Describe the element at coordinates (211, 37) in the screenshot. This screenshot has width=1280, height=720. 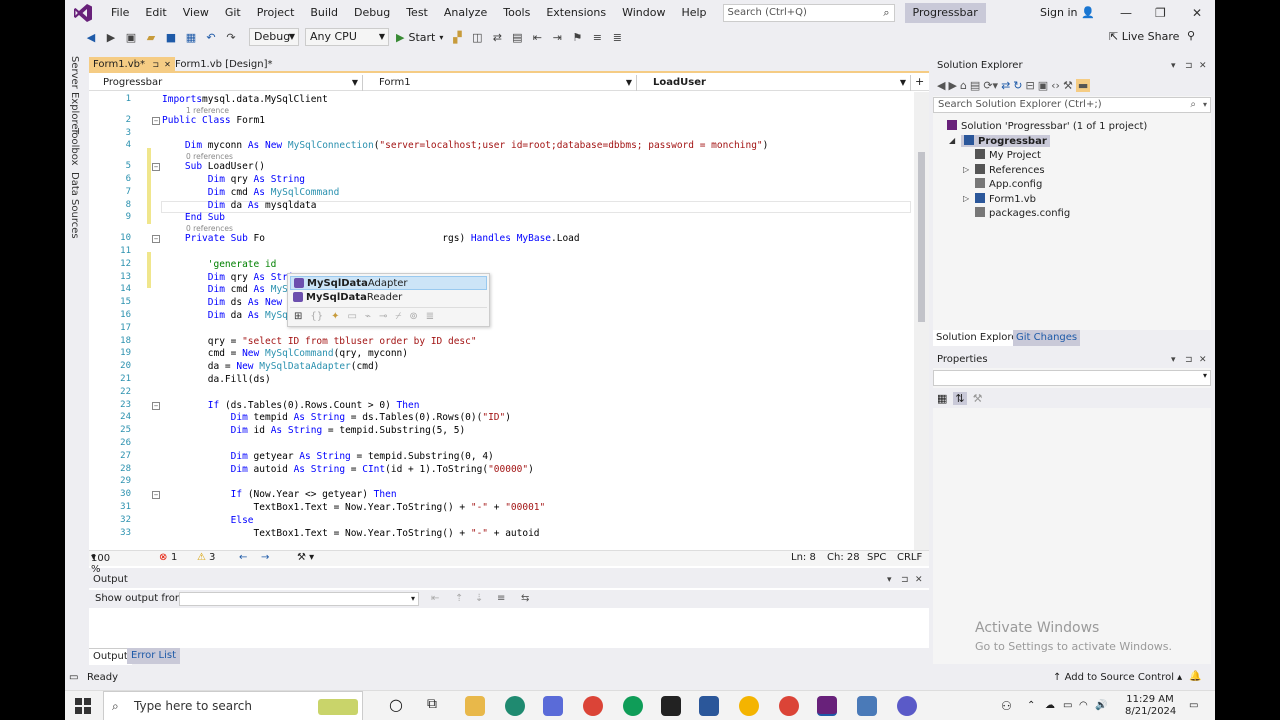
I see `undo-icon: ↶` at that location.